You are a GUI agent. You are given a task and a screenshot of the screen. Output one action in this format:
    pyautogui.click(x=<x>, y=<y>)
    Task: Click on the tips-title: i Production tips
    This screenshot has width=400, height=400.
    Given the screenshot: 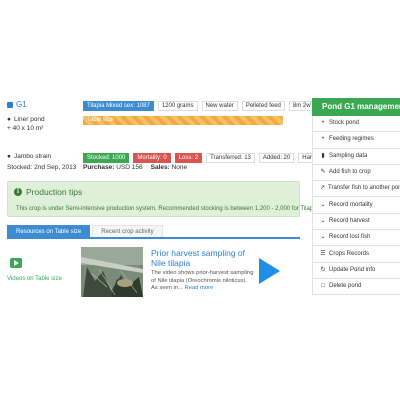 What is the action you would take?
    pyautogui.click(x=48, y=192)
    